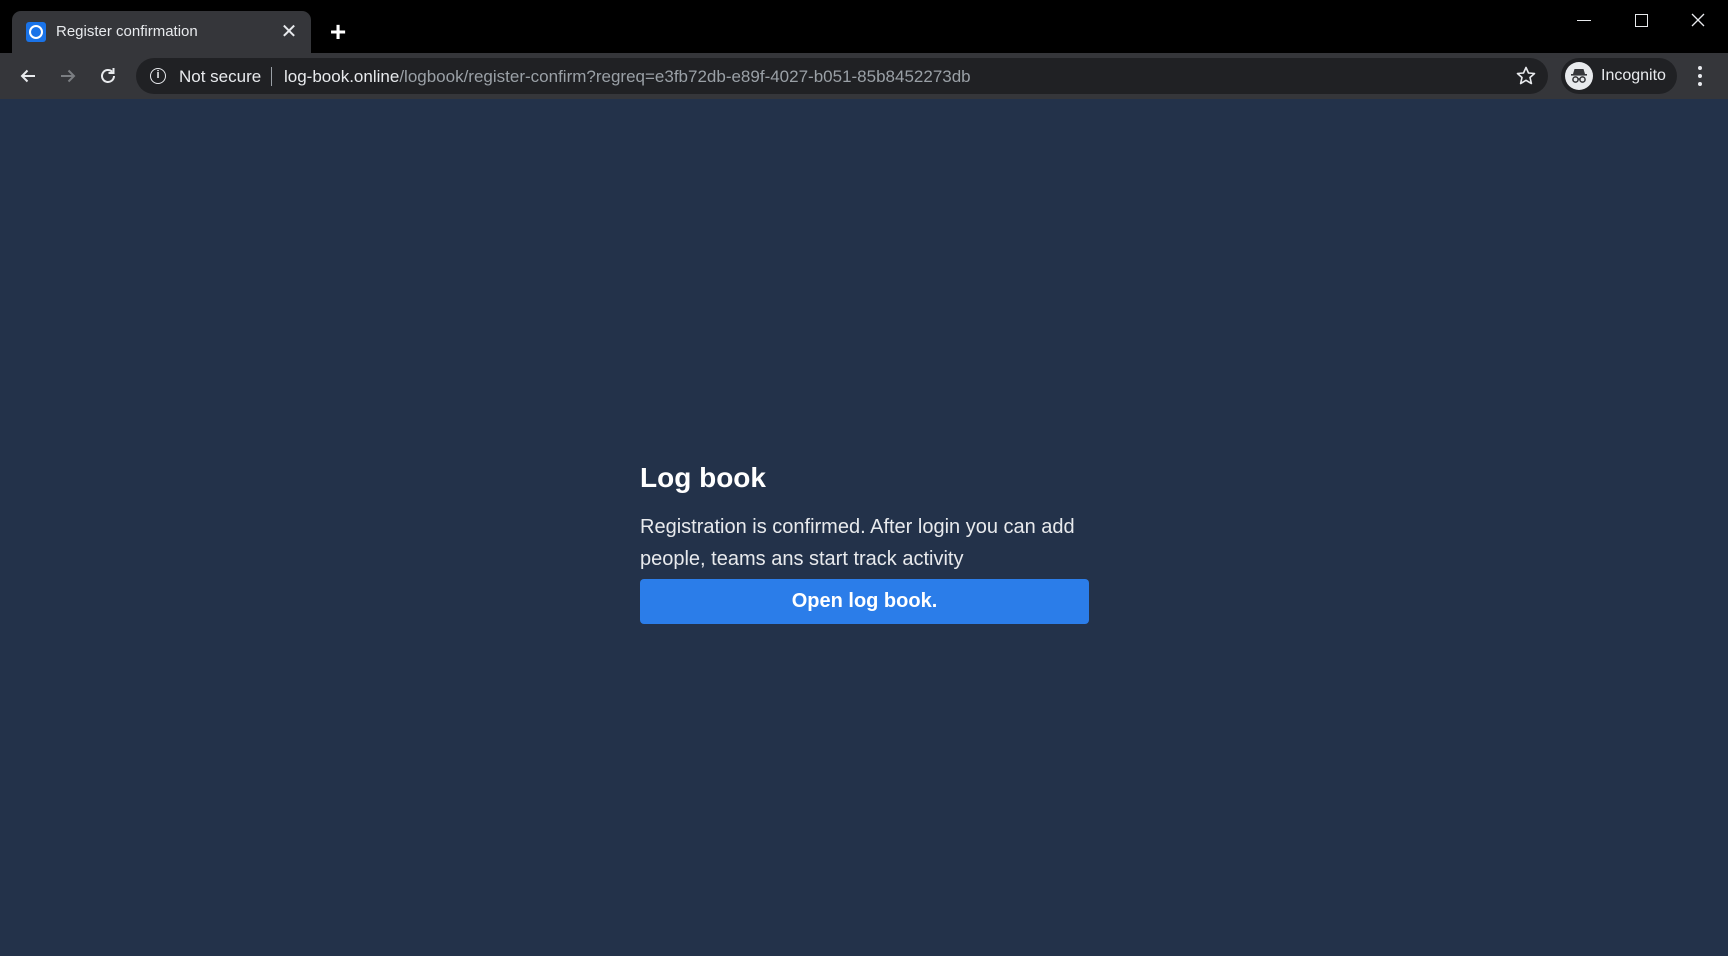  I want to click on minimize-icon, so click(1584, 20).